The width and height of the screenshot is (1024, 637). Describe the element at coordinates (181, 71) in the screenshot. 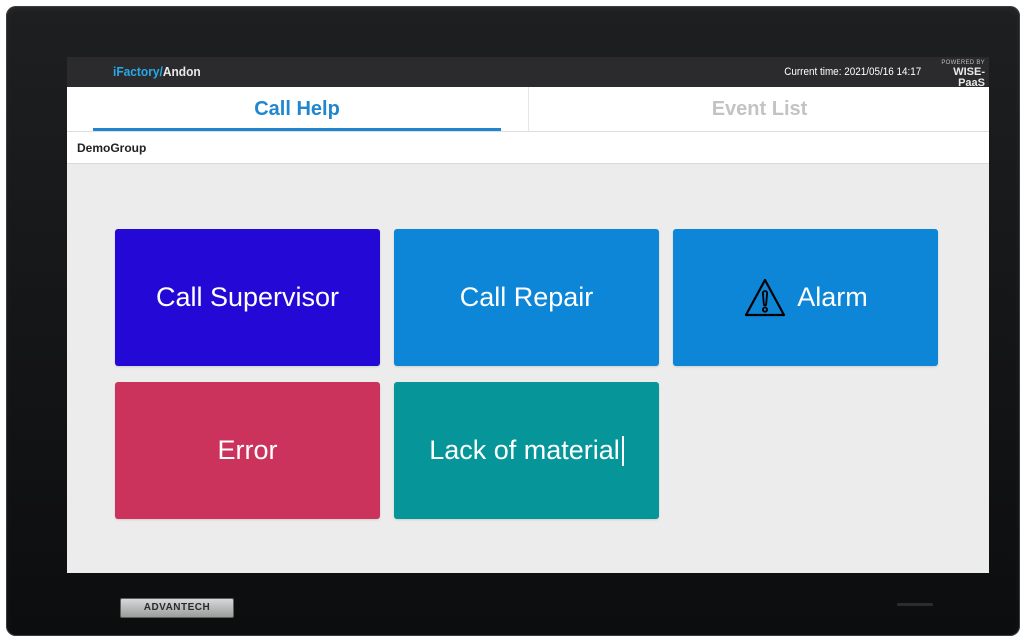

I see `brand-andon: Andon` at that location.